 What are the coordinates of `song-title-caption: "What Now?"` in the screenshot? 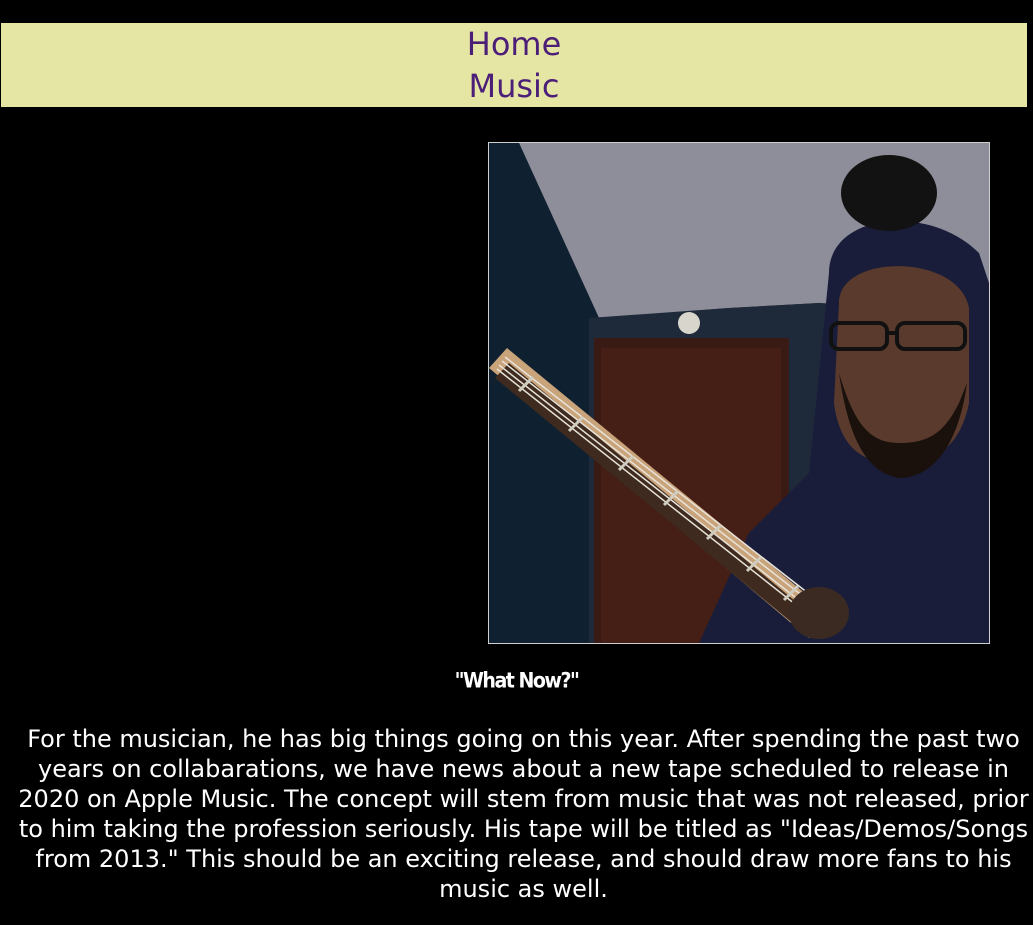 It's located at (517, 681).